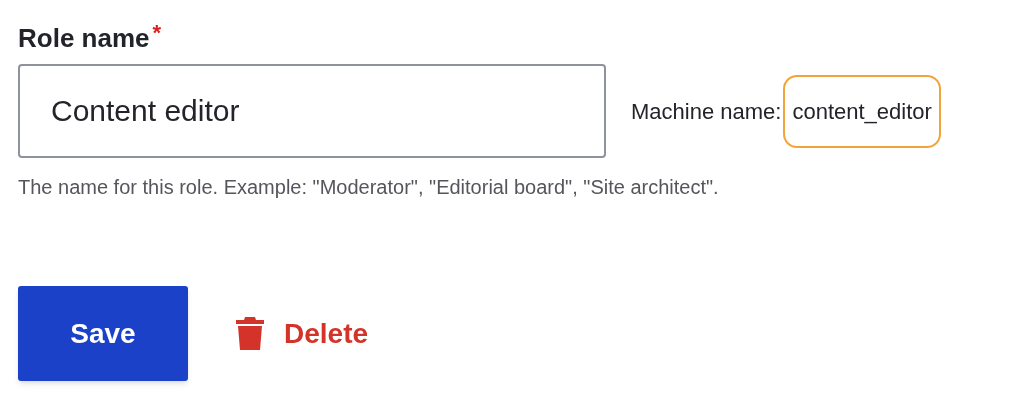 Image resolution: width=1028 pixels, height=402 pixels. I want to click on trash-icon, so click(250, 333).